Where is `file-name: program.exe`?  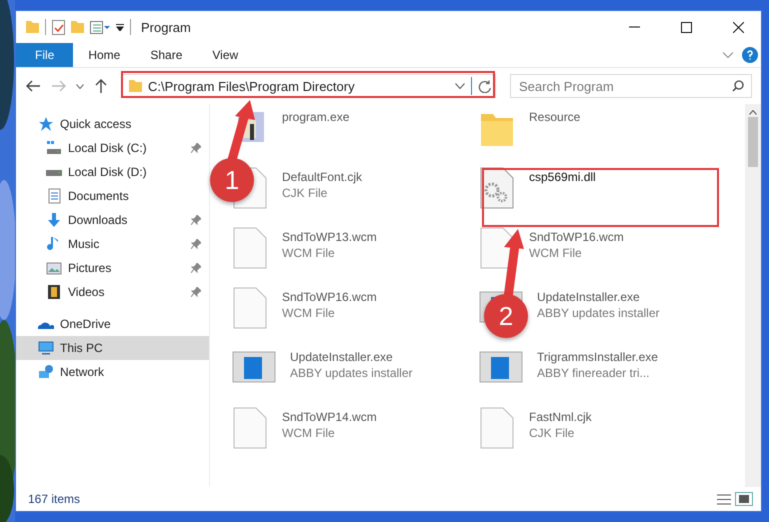 file-name: program.exe is located at coordinates (316, 117).